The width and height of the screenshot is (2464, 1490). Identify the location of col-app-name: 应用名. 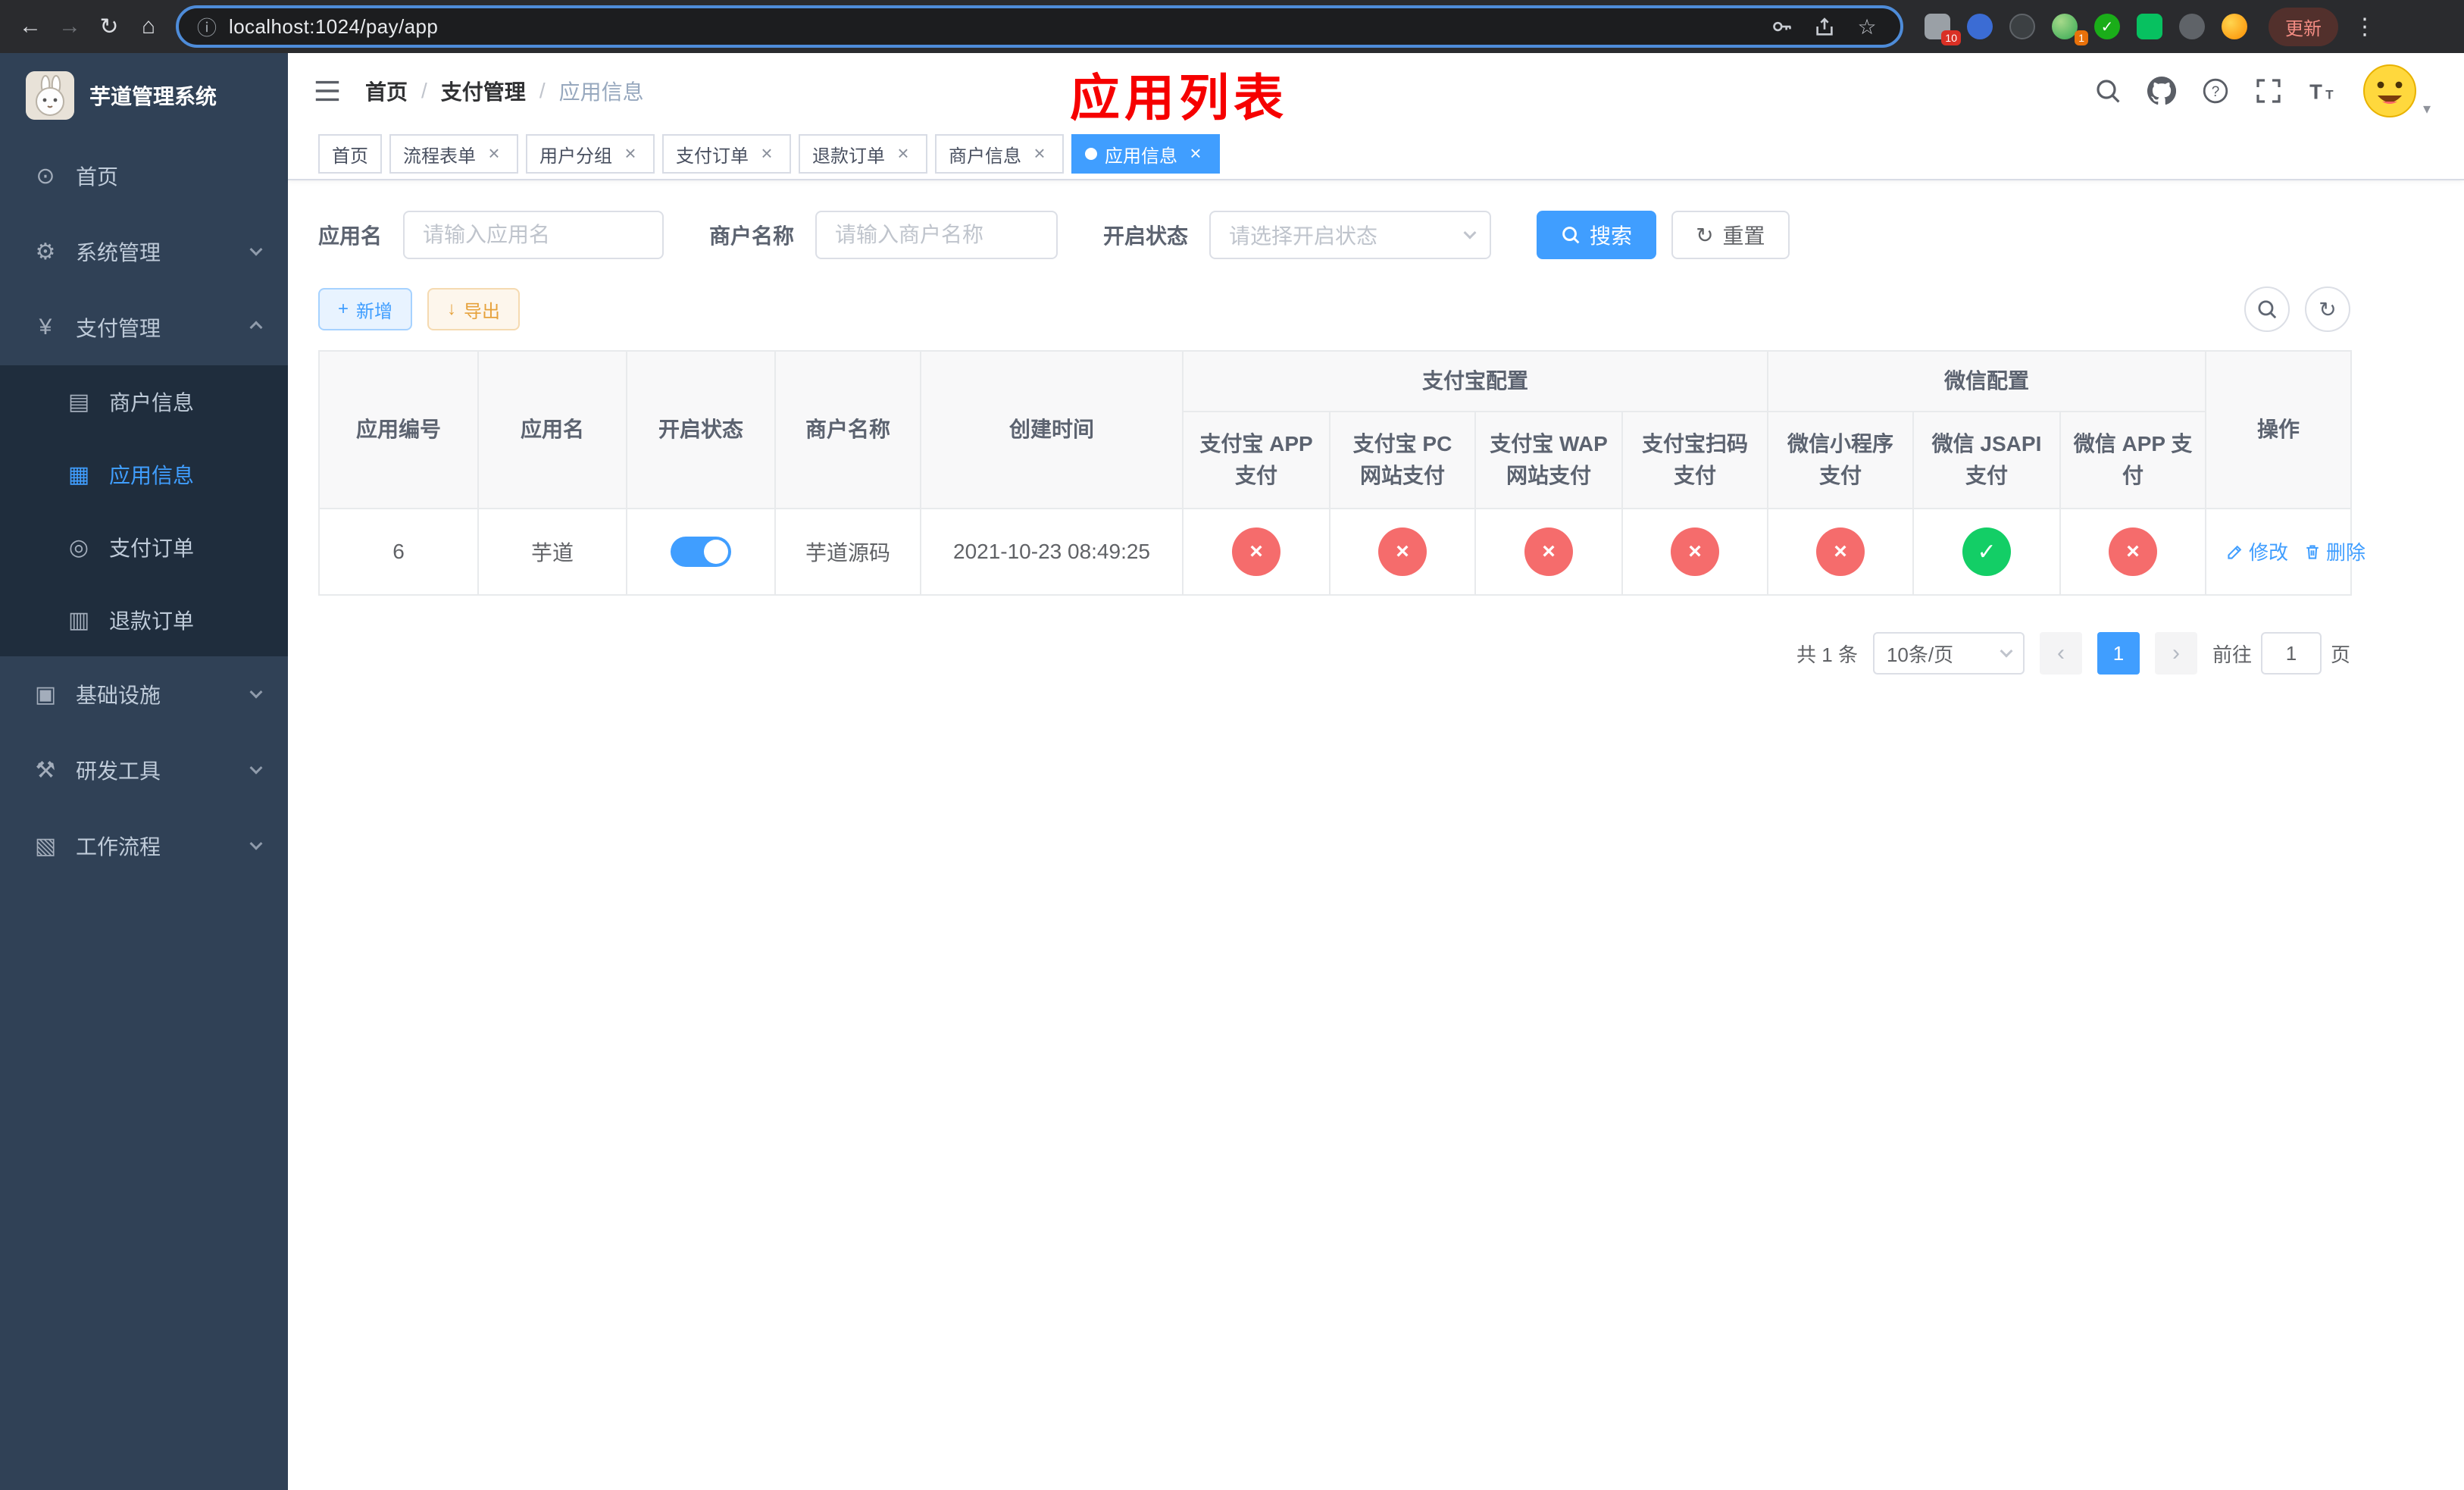
(552, 430).